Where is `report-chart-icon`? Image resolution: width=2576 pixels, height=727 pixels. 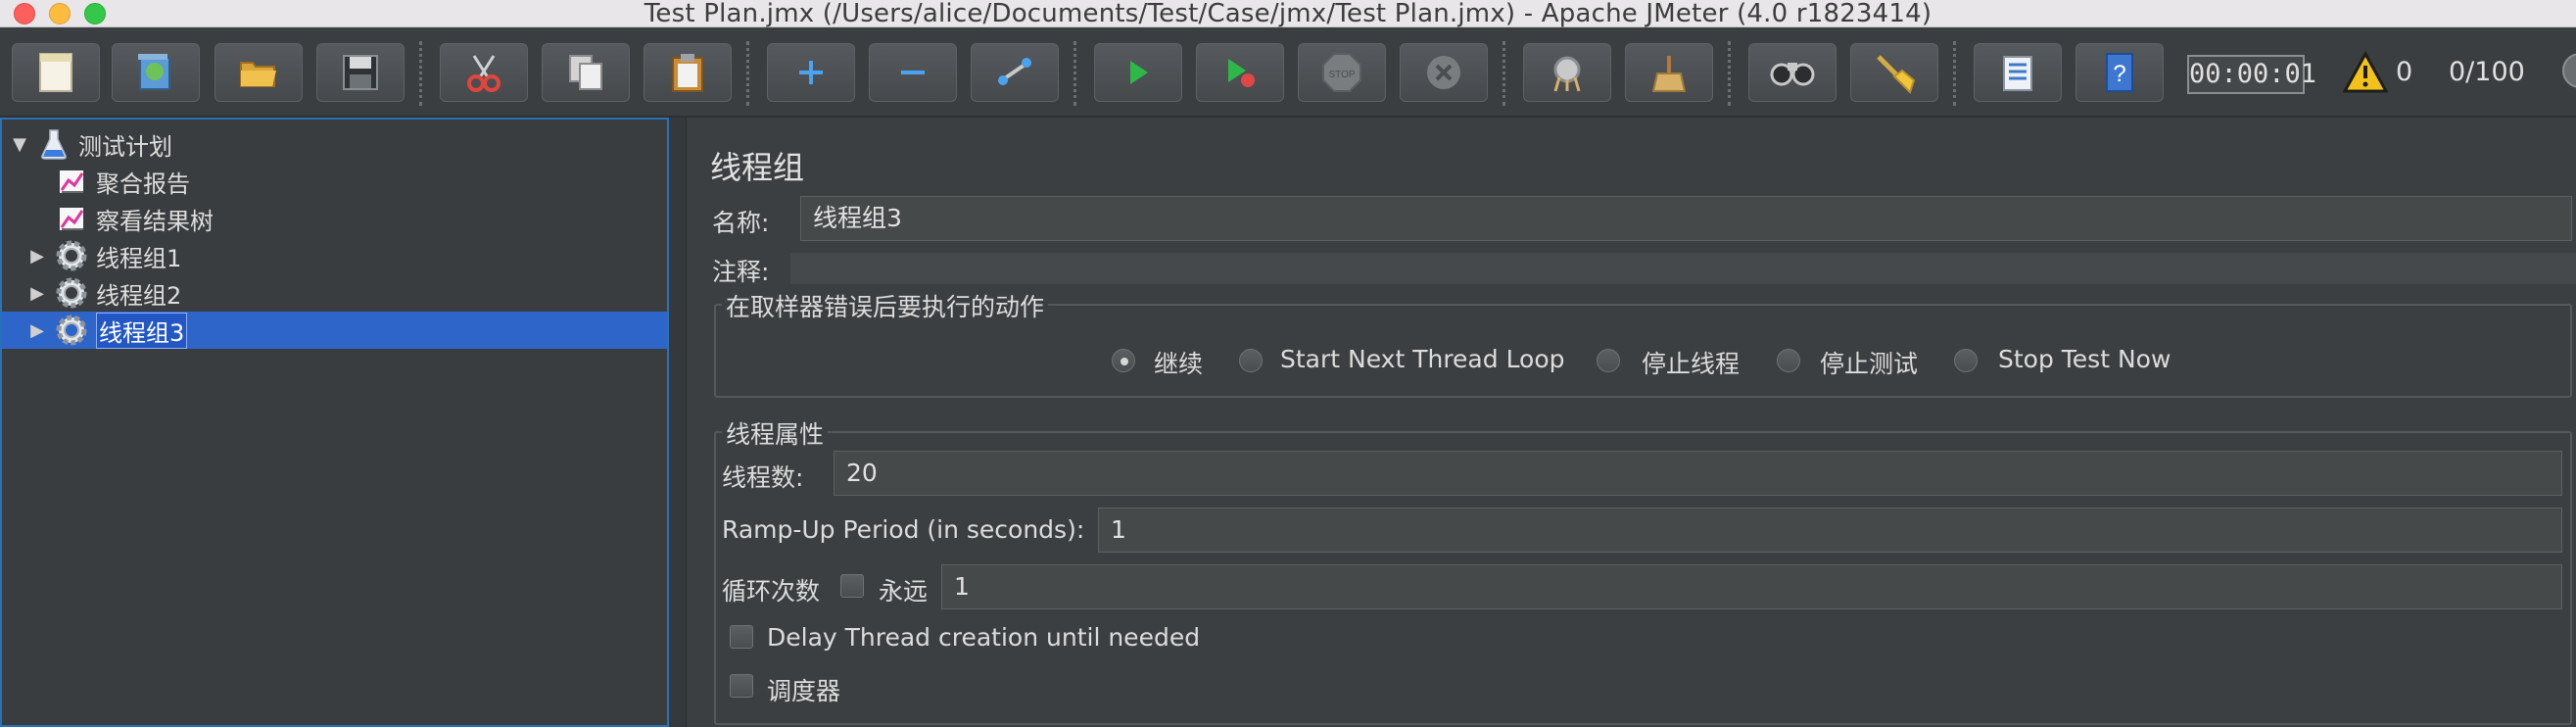 report-chart-icon is located at coordinates (71, 182).